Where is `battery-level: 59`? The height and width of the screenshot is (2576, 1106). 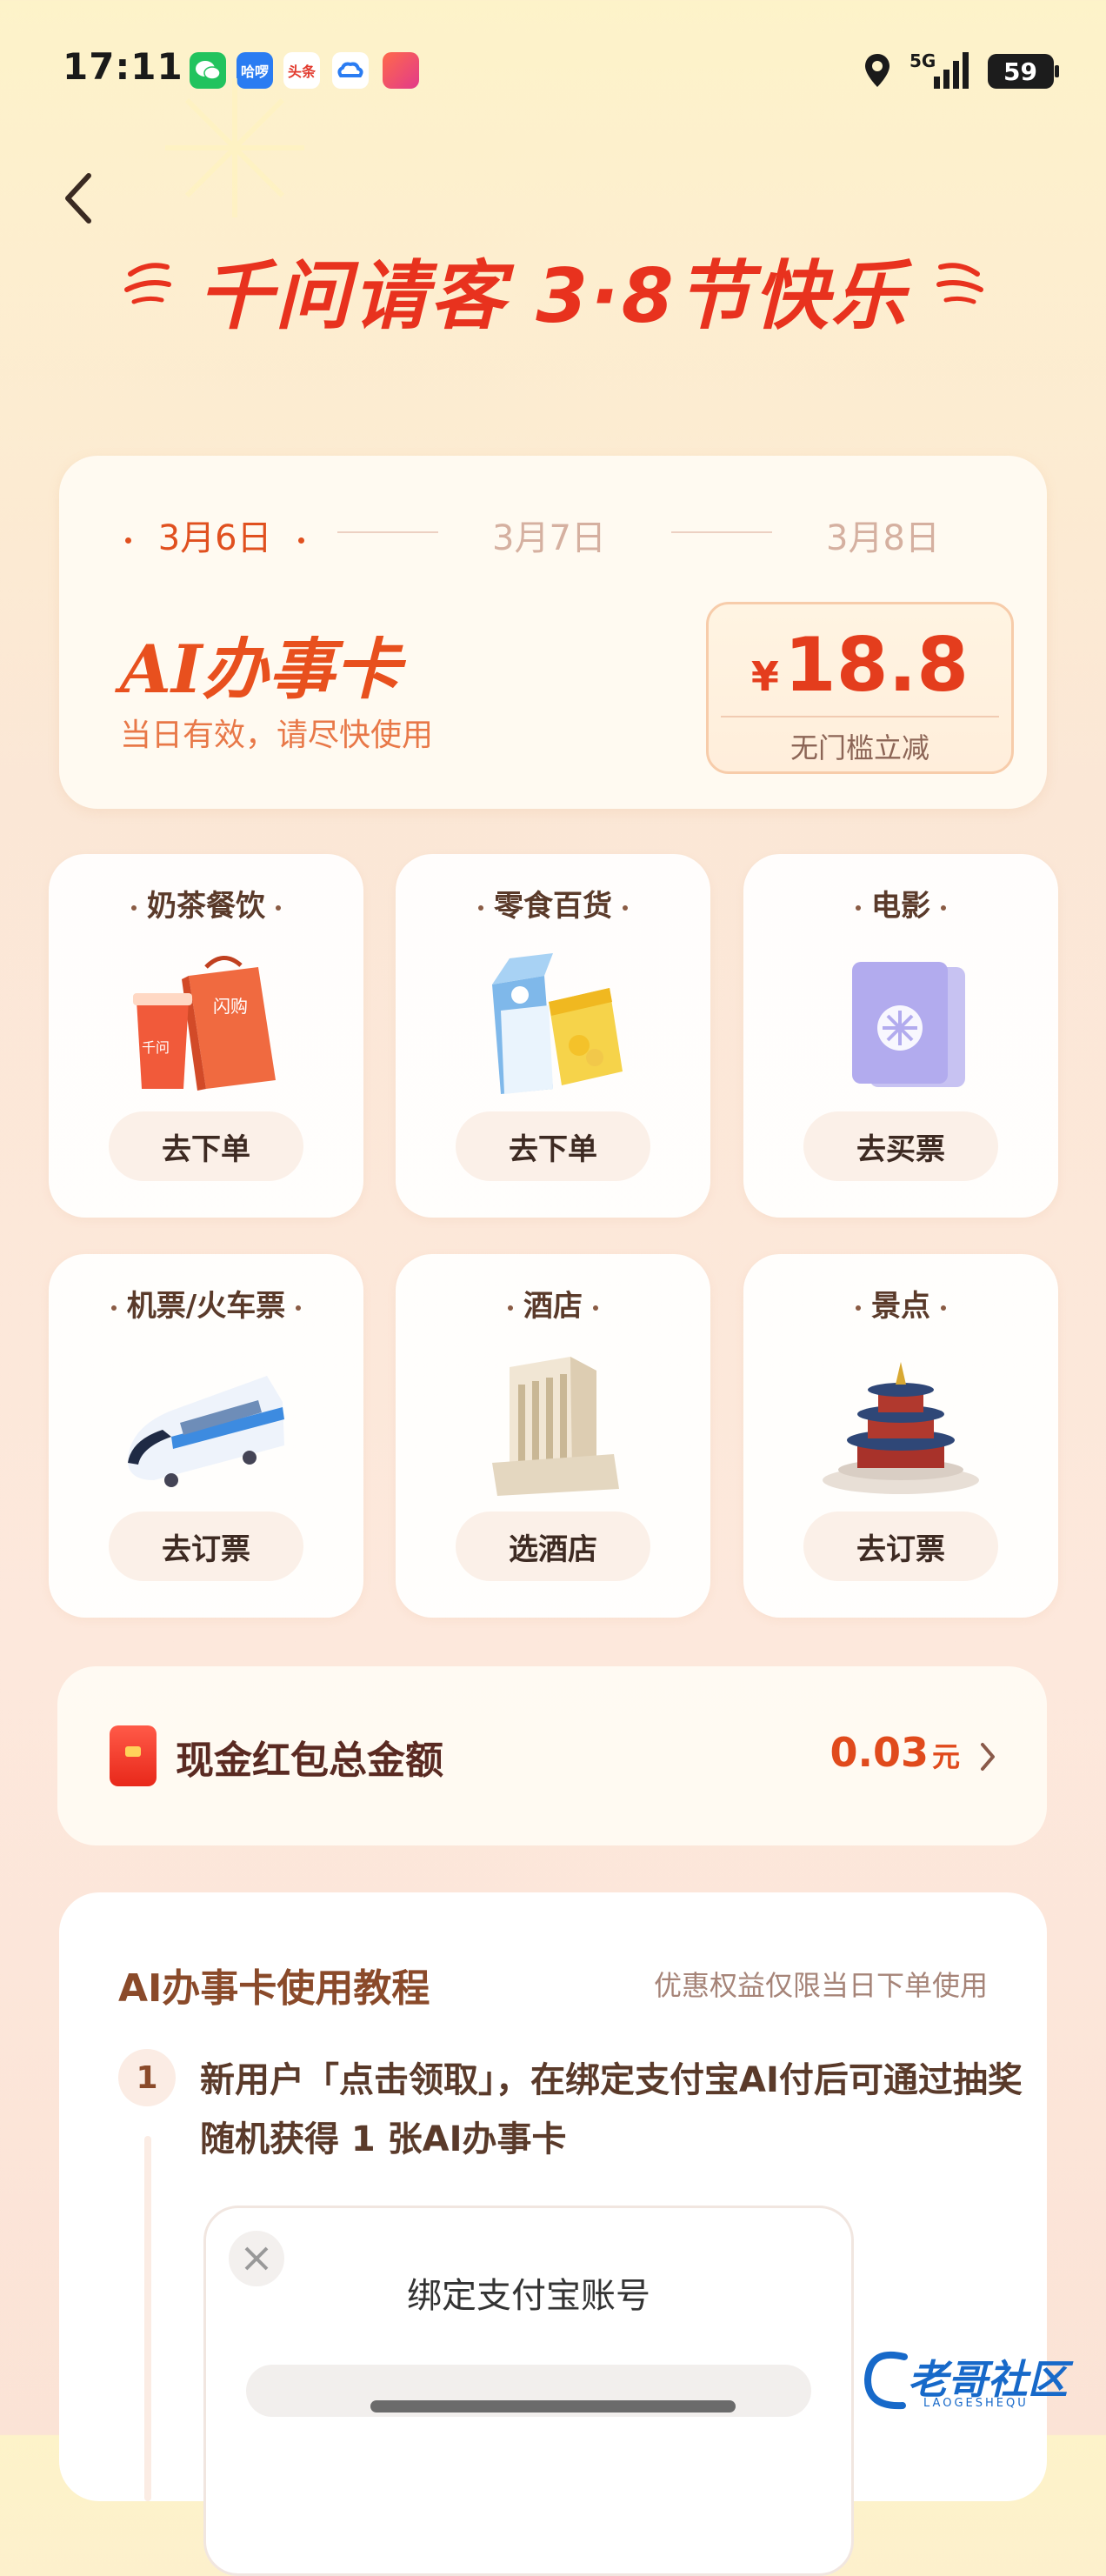 battery-level: 59 is located at coordinates (1020, 71).